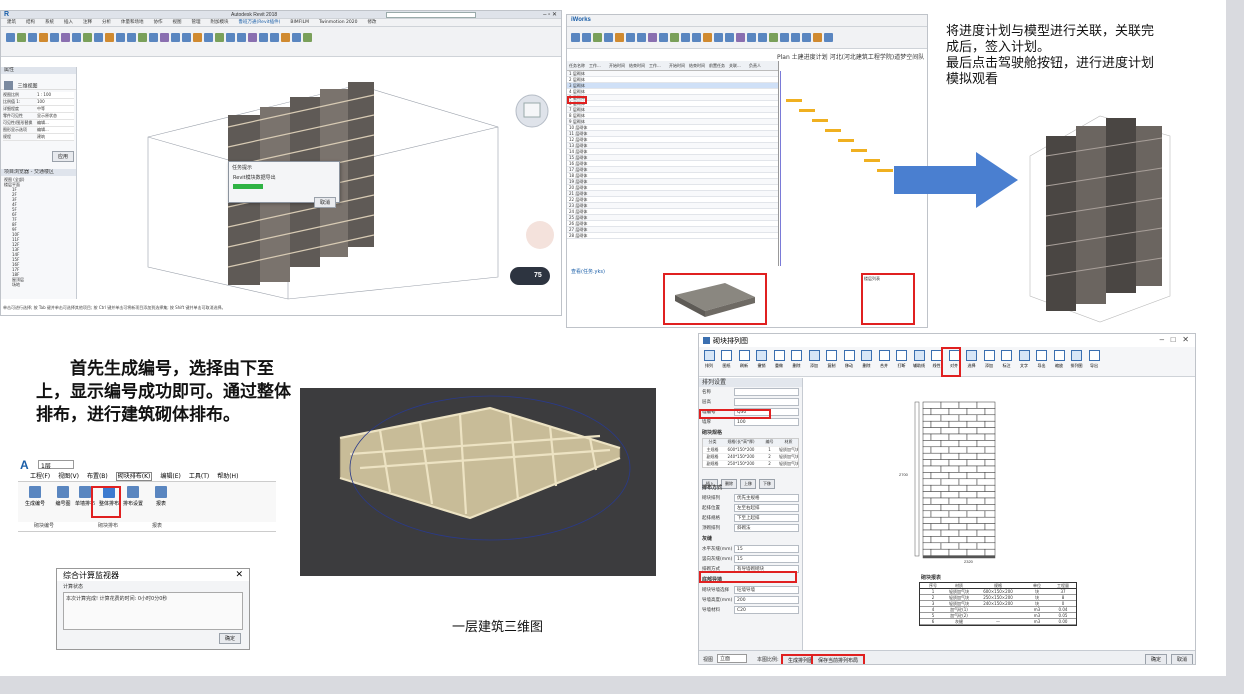  Describe the element at coordinates (177, 22) in the screenshot. I see `revit-menu-item: 视图` at that location.